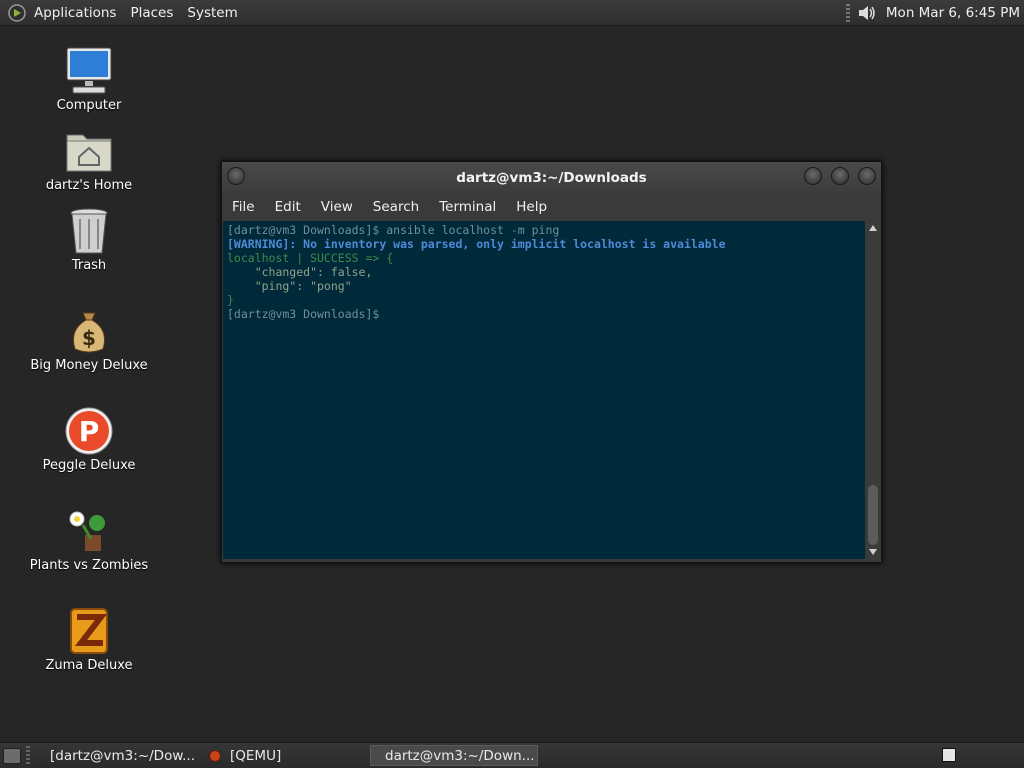 The image size is (1024, 768). What do you see at coordinates (258, 244) in the screenshot?
I see `warning-tag: [WARNING]` at bounding box center [258, 244].